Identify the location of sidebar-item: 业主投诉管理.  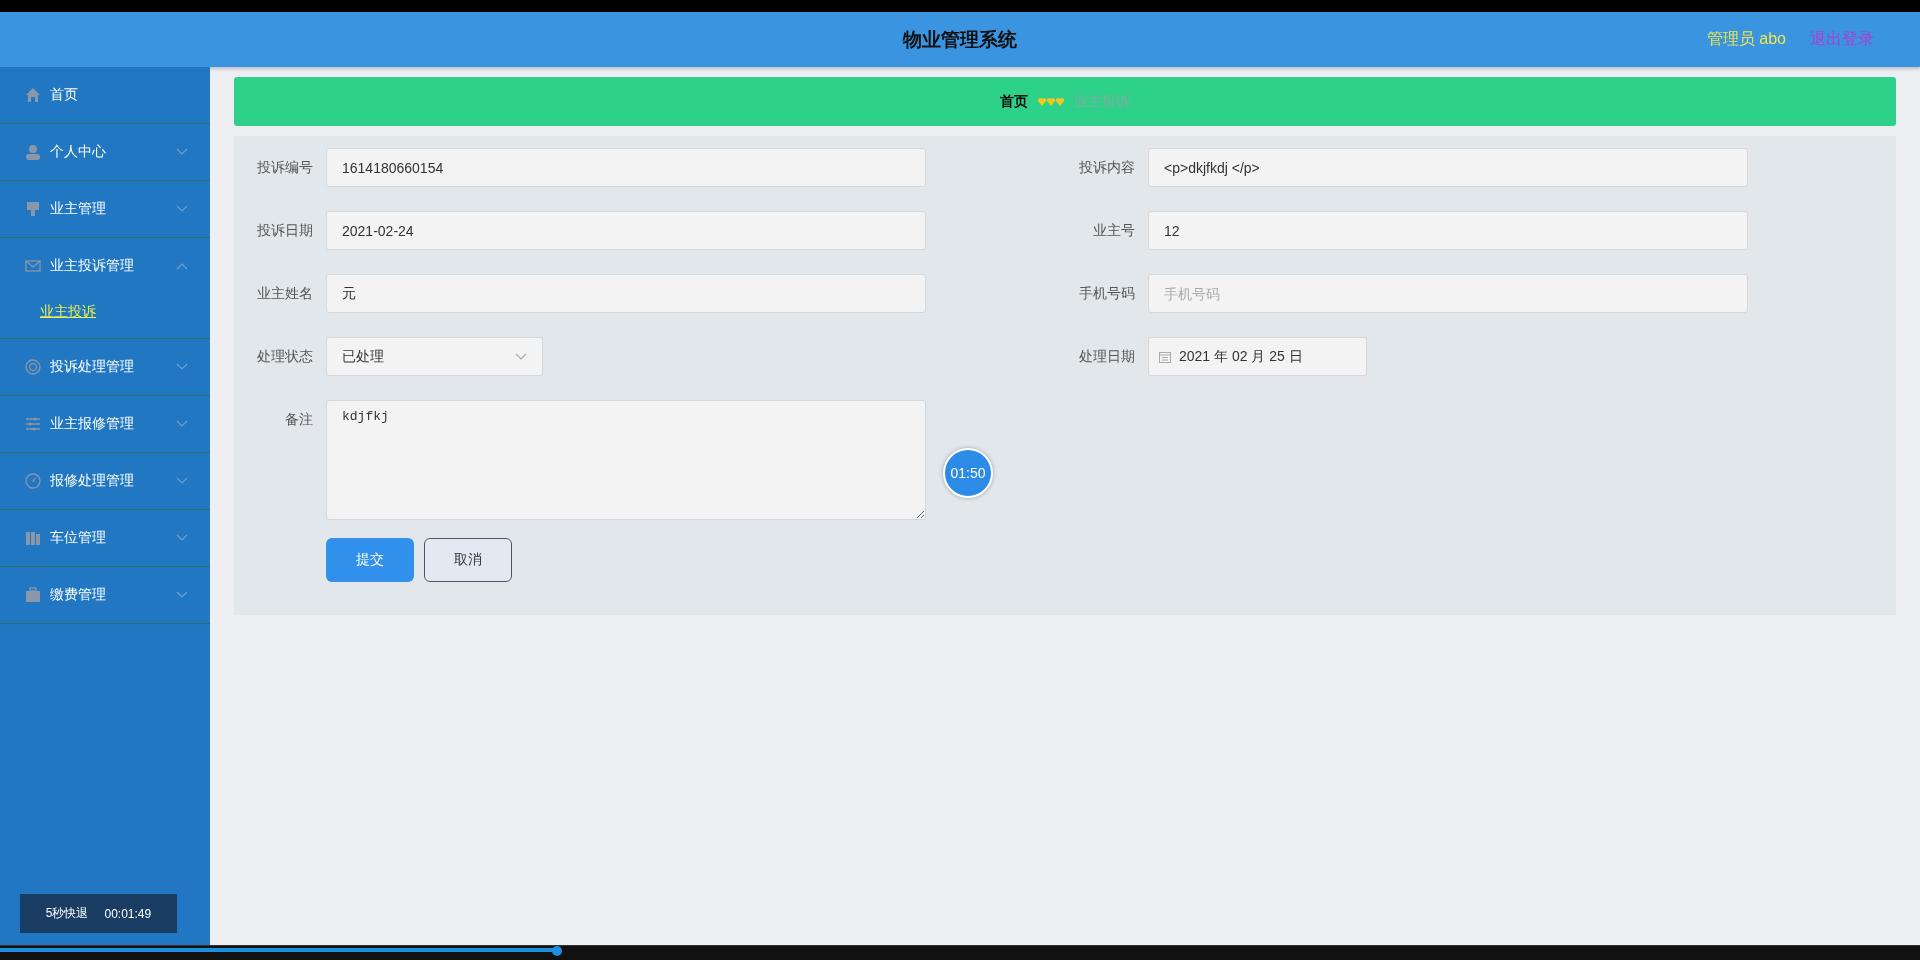
(105, 266).